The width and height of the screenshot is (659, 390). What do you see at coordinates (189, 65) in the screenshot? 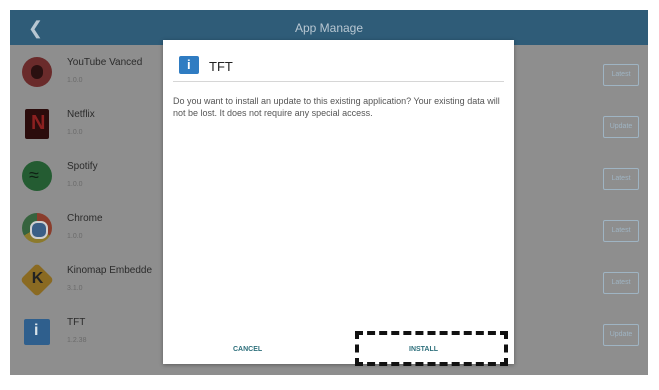
I see `info-icon: i` at bounding box center [189, 65].